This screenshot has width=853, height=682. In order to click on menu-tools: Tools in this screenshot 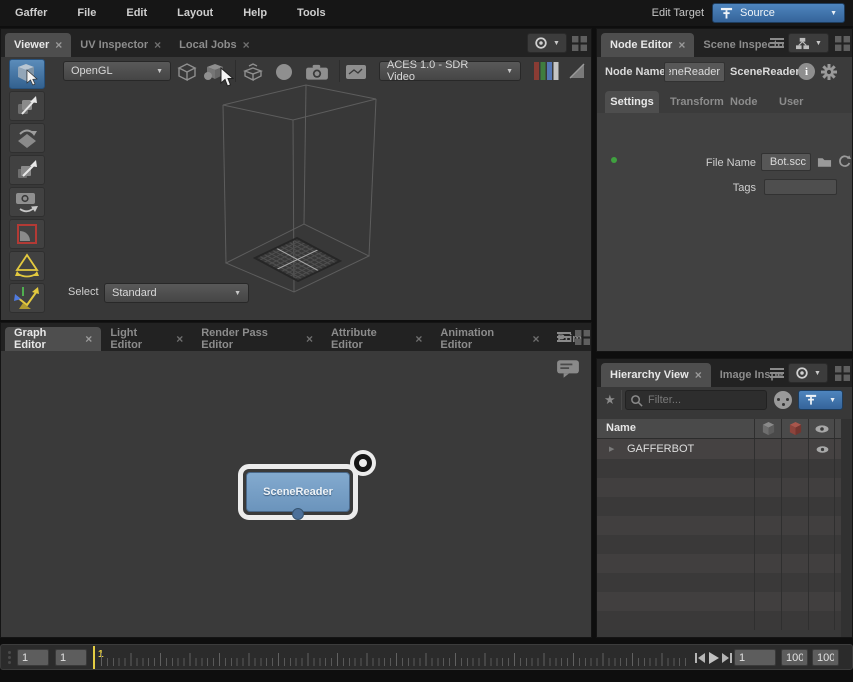, I will do `click(311, 13)`.